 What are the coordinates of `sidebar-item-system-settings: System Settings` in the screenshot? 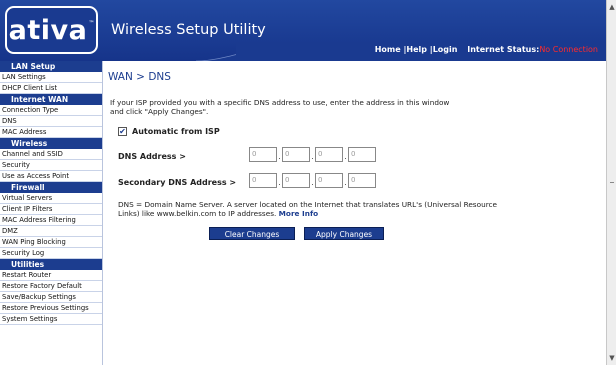 It's located at (51, 319).